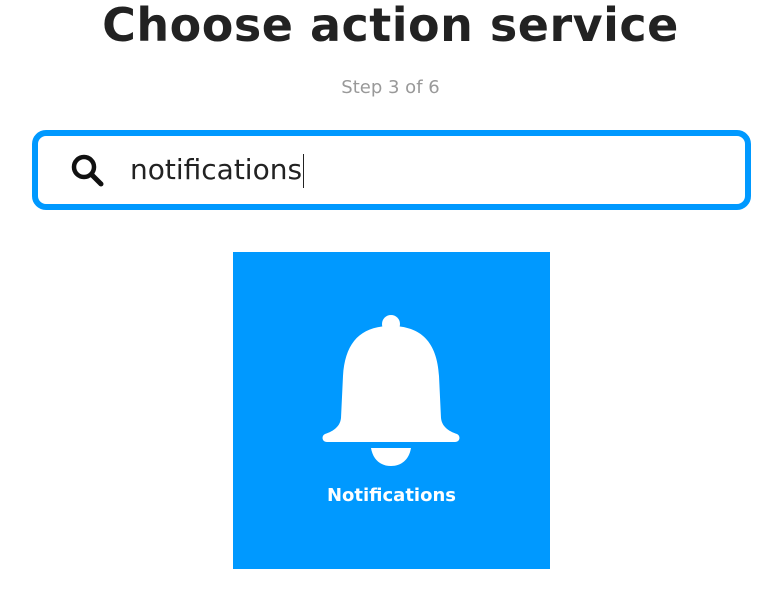 The width and height of the screenshot is (781, 595). I want to click on search-icon, so click(87, 170).